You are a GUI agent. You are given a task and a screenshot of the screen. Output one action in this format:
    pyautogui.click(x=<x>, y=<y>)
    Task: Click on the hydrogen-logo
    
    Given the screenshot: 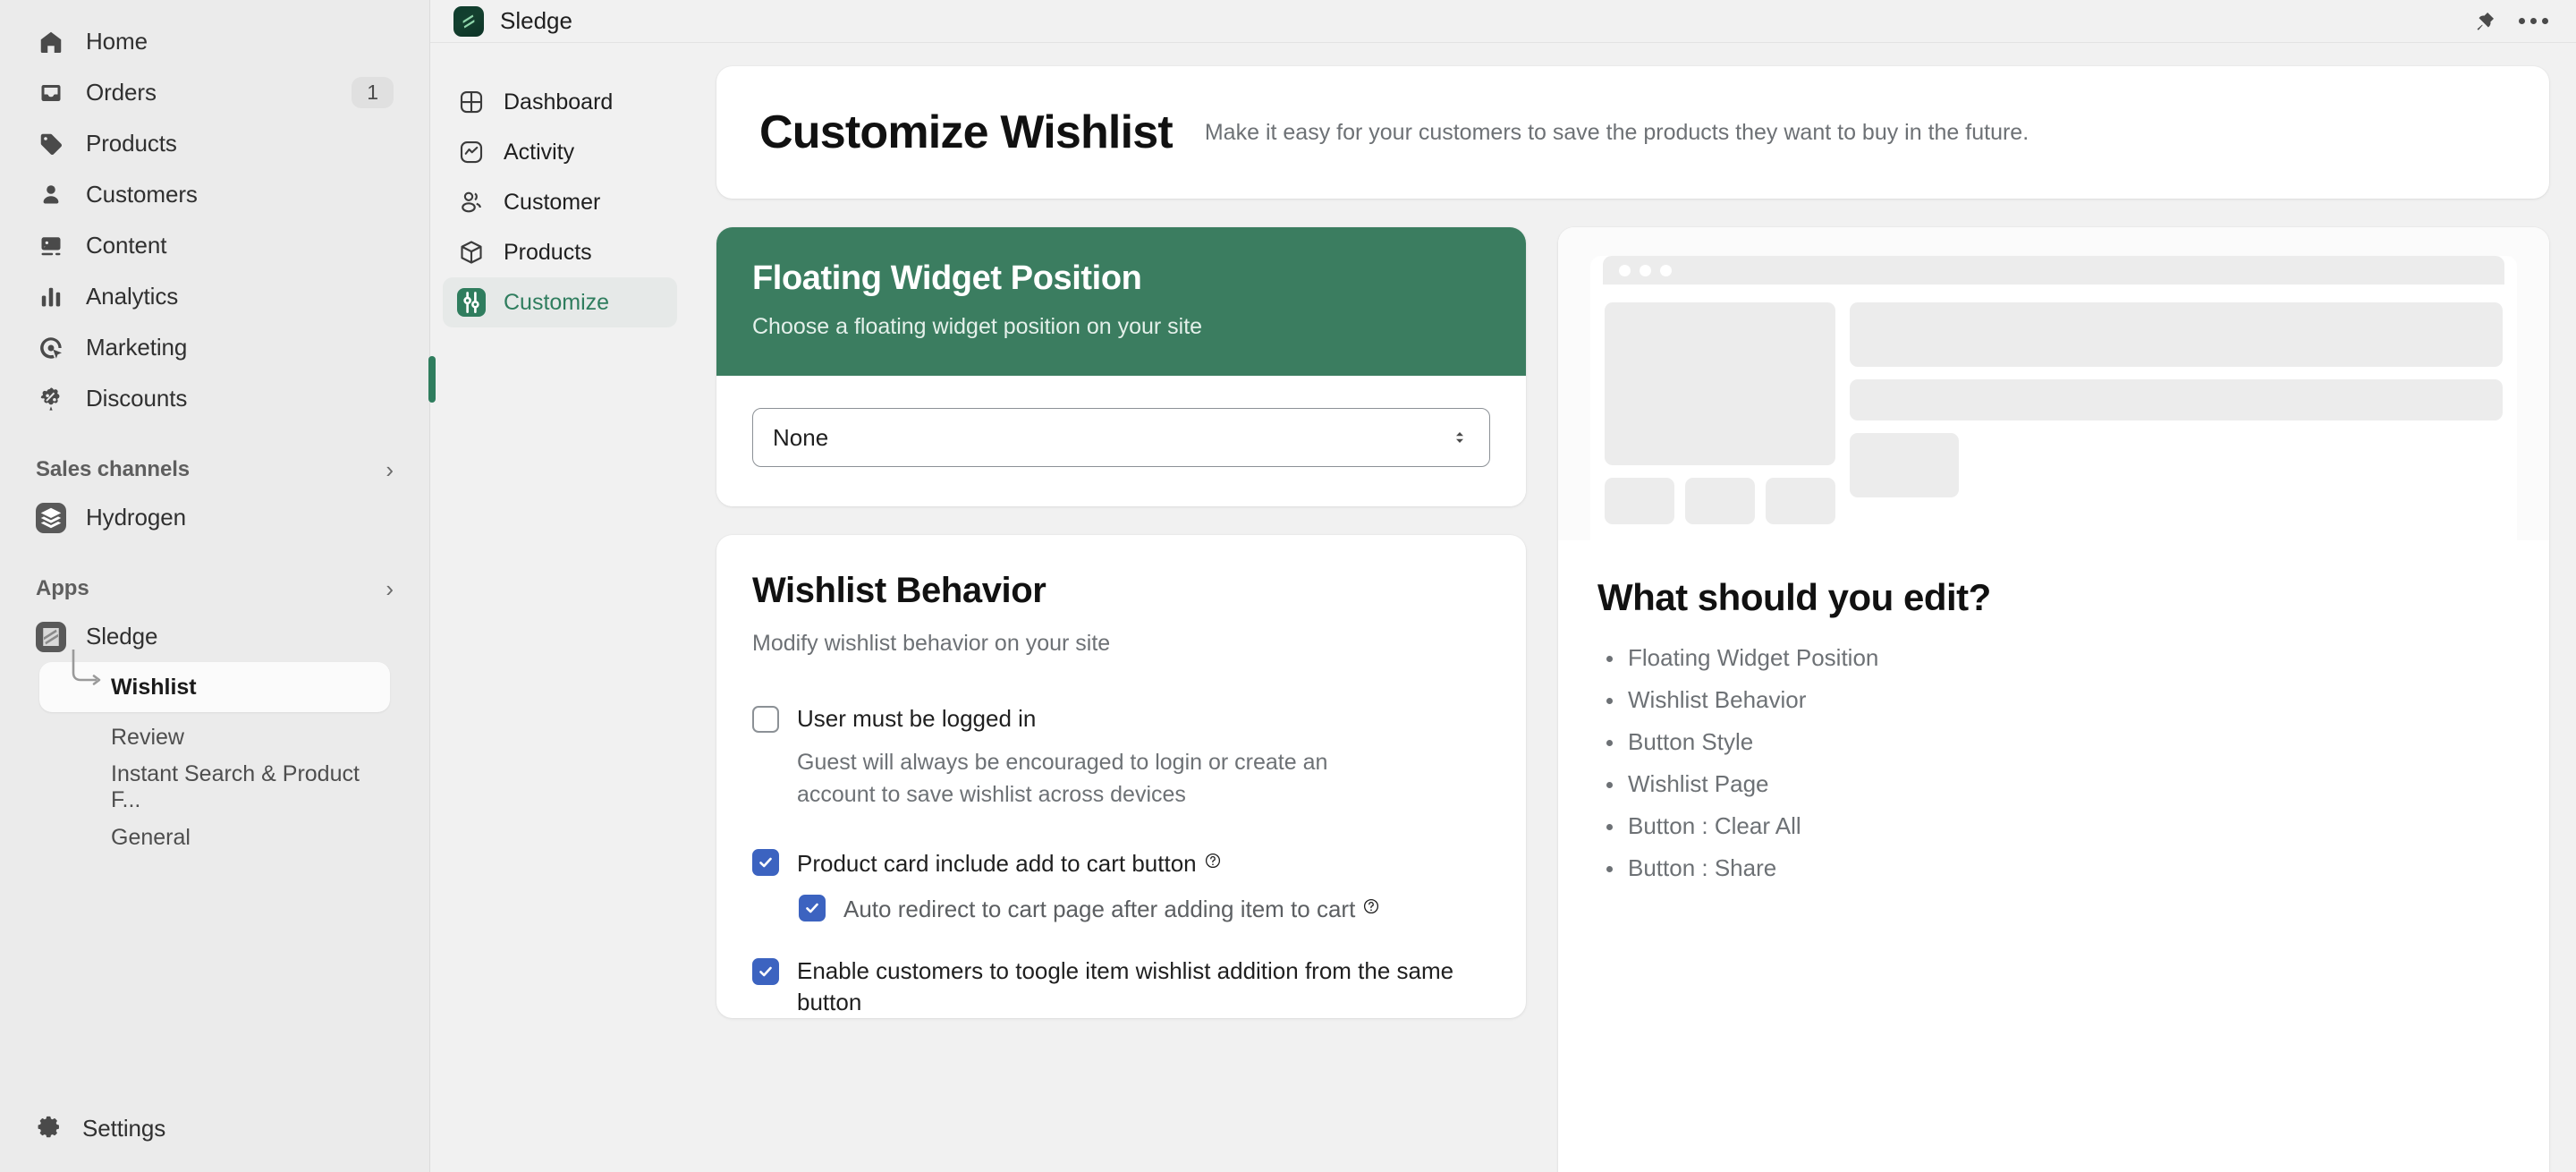 What is the action you would take?
    pyautogui.click(x=51, y=517)
    